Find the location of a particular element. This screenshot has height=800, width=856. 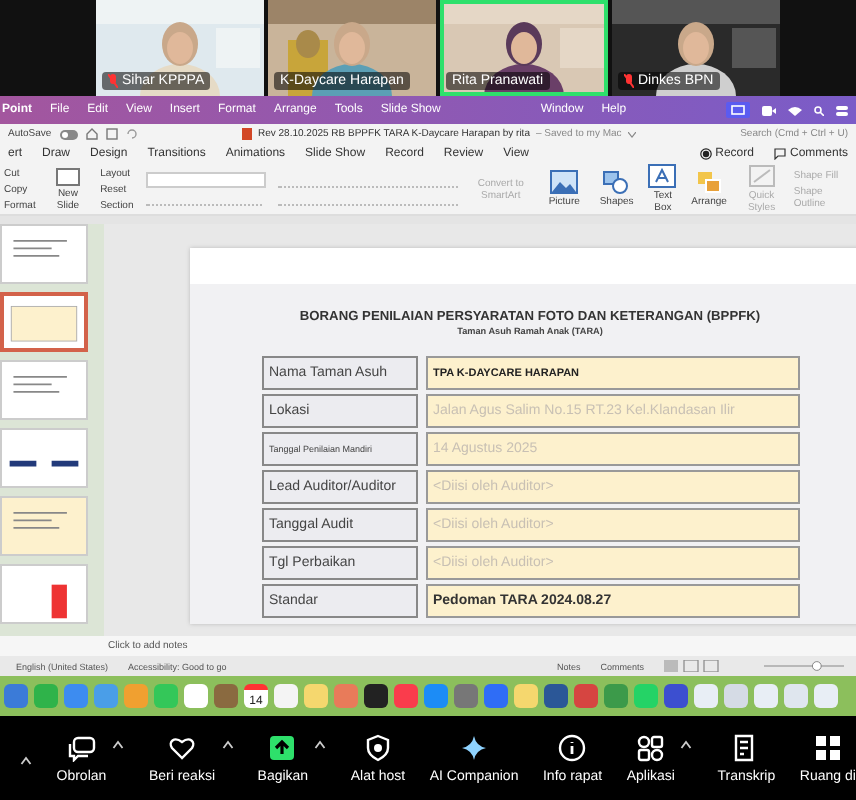

search-icon is located at coordinates (819, 110).